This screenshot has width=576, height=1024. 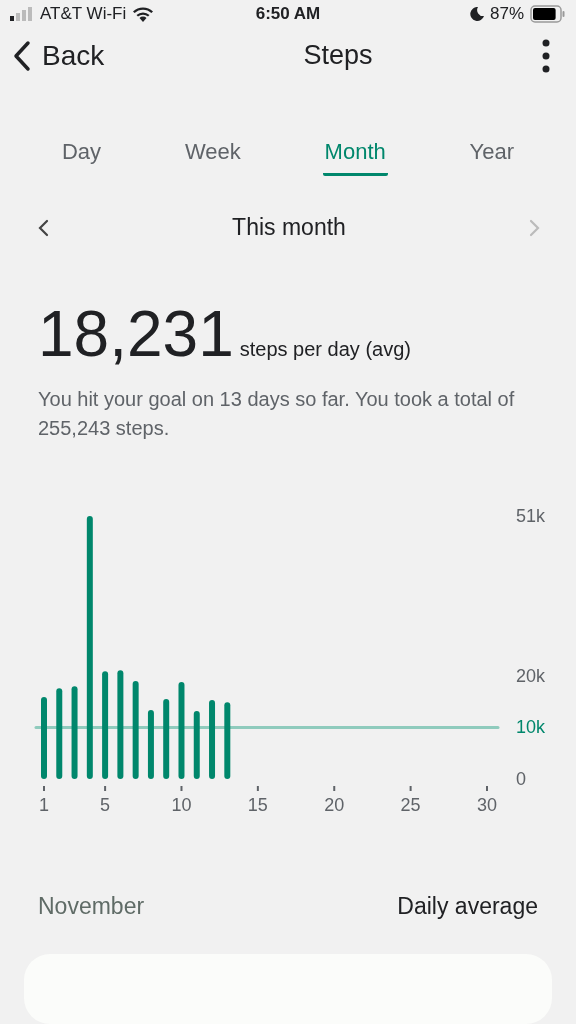 I want to click on chevron-left-icon, so click(x=22, y=55).